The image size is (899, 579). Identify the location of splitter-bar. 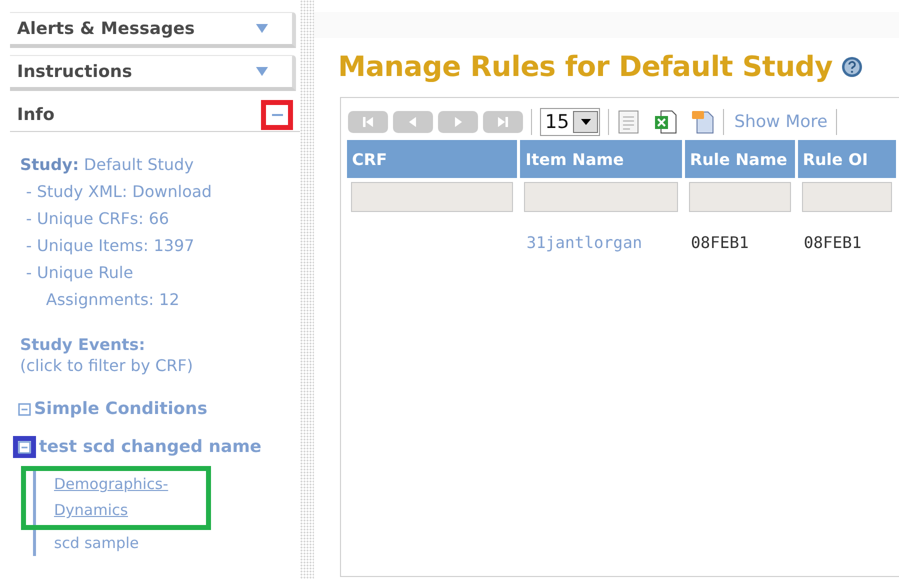
(307, 289).